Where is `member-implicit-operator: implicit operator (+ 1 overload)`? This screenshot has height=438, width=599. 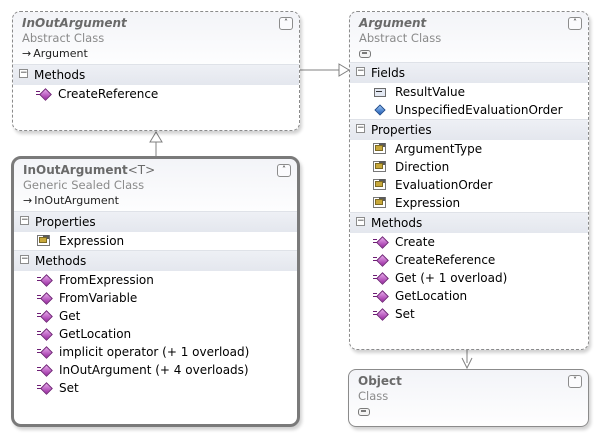 member-implicit-operator: implicit operator (+ 1 overload) is located at coordinates (155, 352).